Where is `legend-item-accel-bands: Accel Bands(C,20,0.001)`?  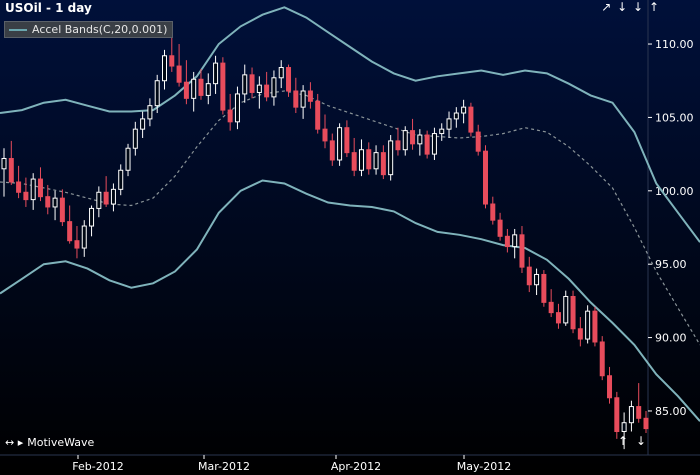 legend-item-accel-bands: Accel Bands(C,20,0.001) is located at coordinates (89, 29).